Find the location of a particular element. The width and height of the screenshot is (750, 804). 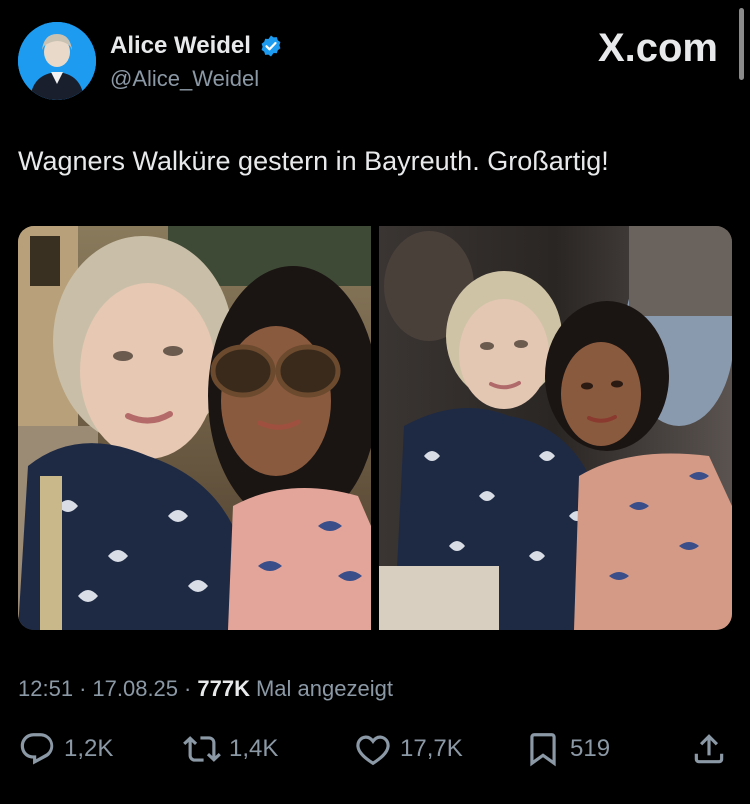

like-count: 17,7K is located at coordinates (431, 748).